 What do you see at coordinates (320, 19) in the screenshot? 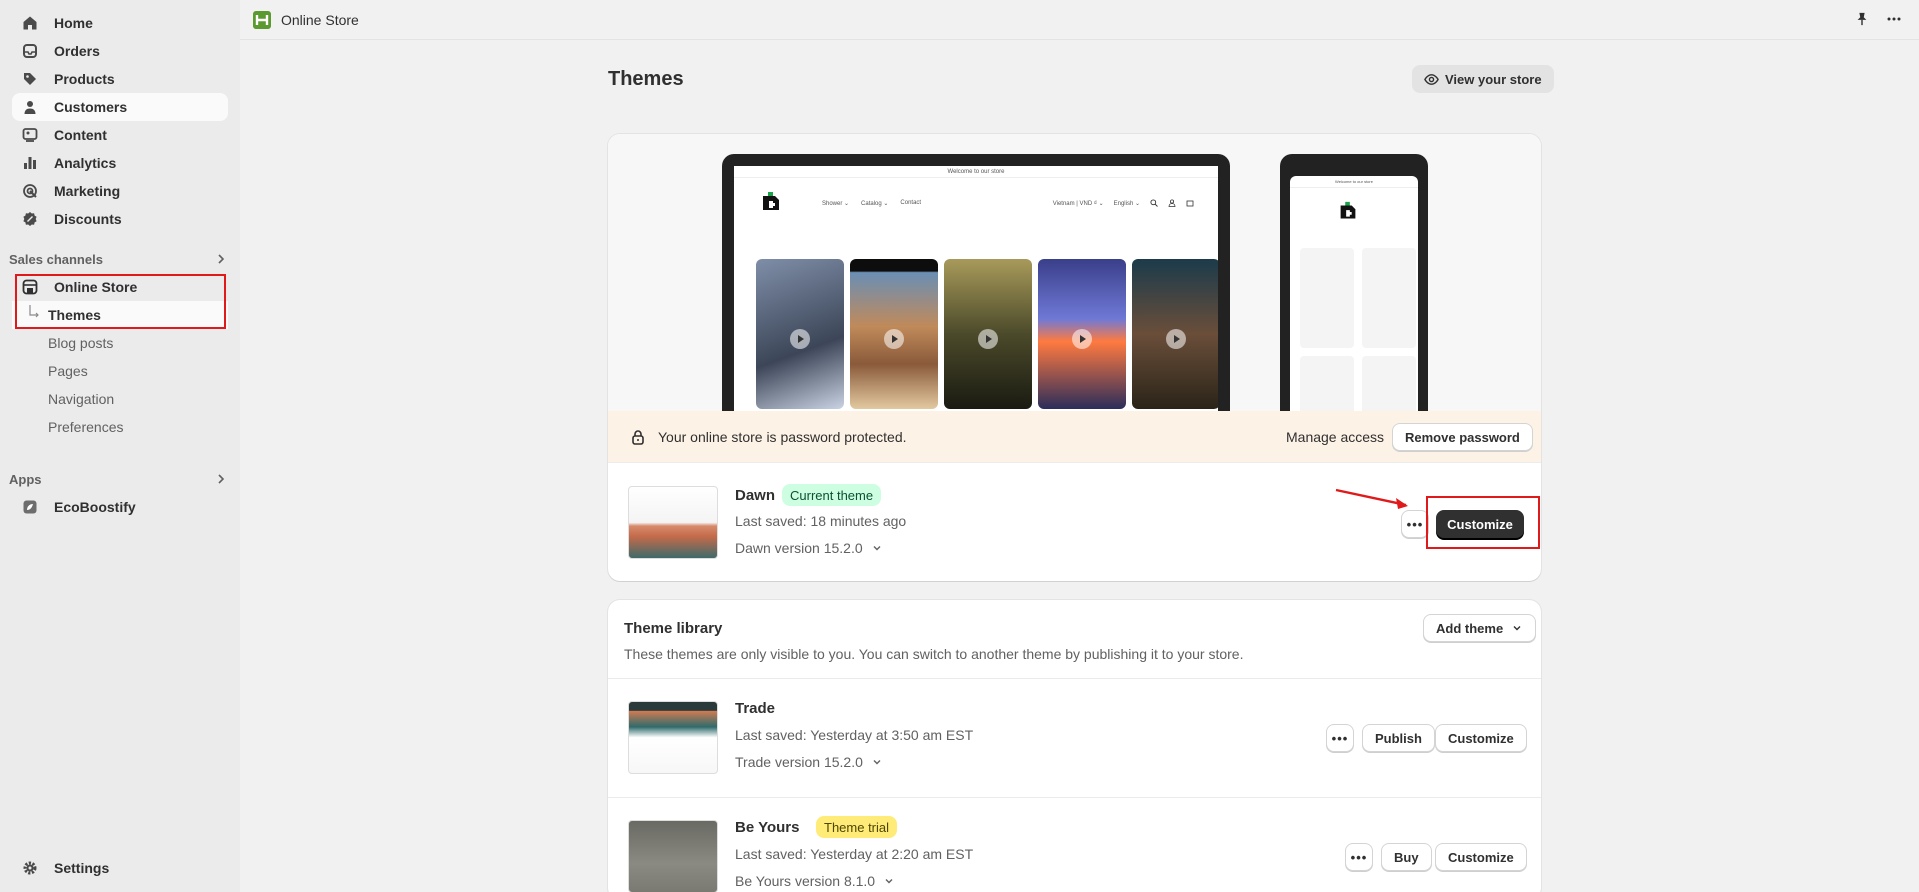
I see `top-bar-title: Online Store` at bounding box center [320, 19].